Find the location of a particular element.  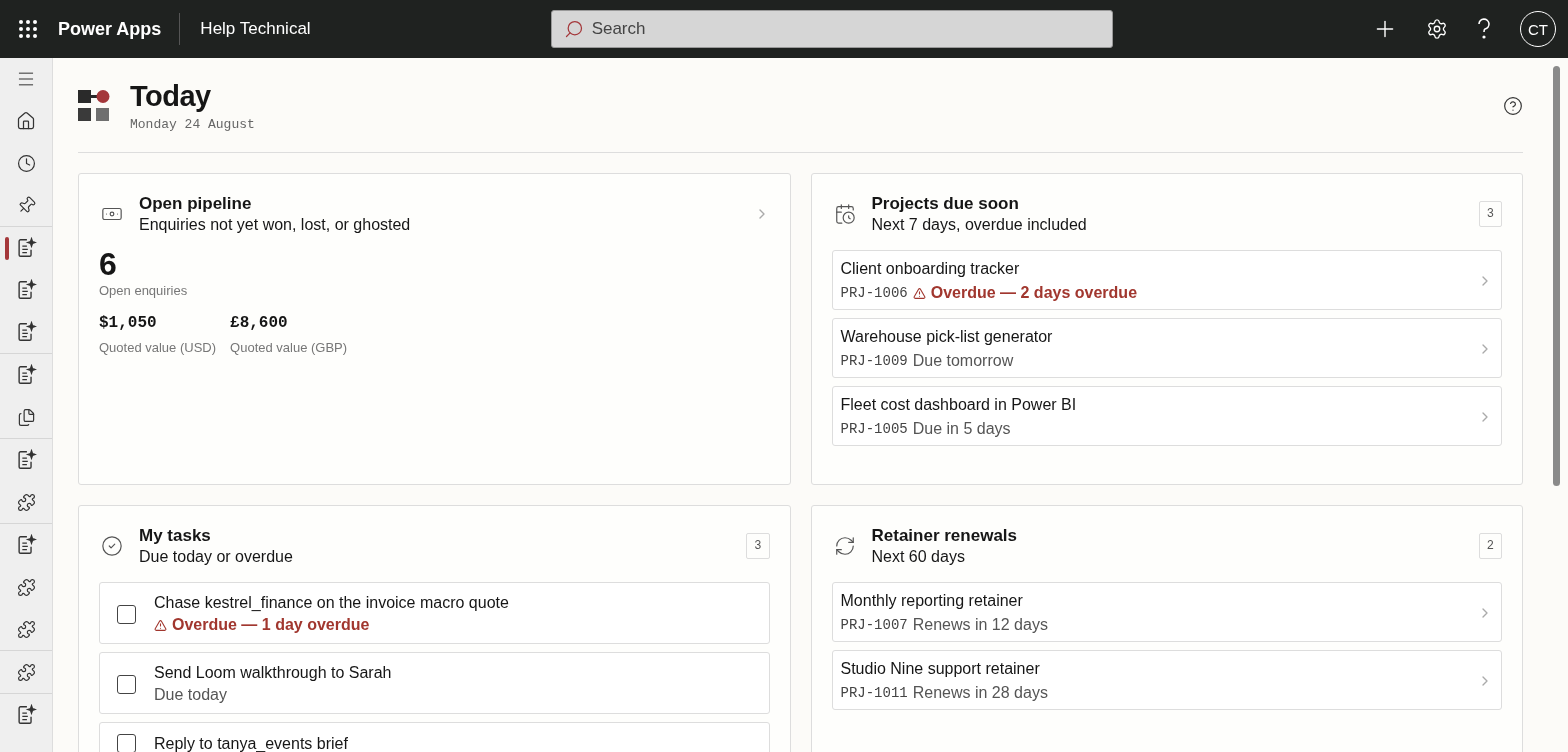

status-text: Renews in 28 days is located at coordinates (980, 693).